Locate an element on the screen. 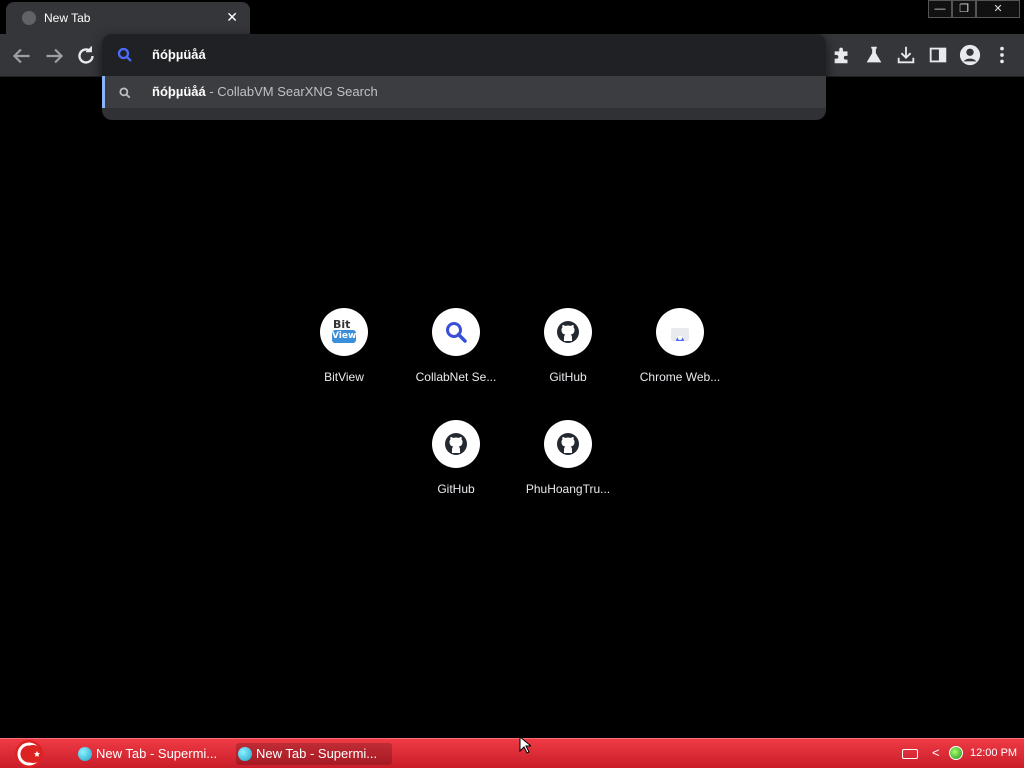  puzzle-icon is located at coordinates (841, 55).